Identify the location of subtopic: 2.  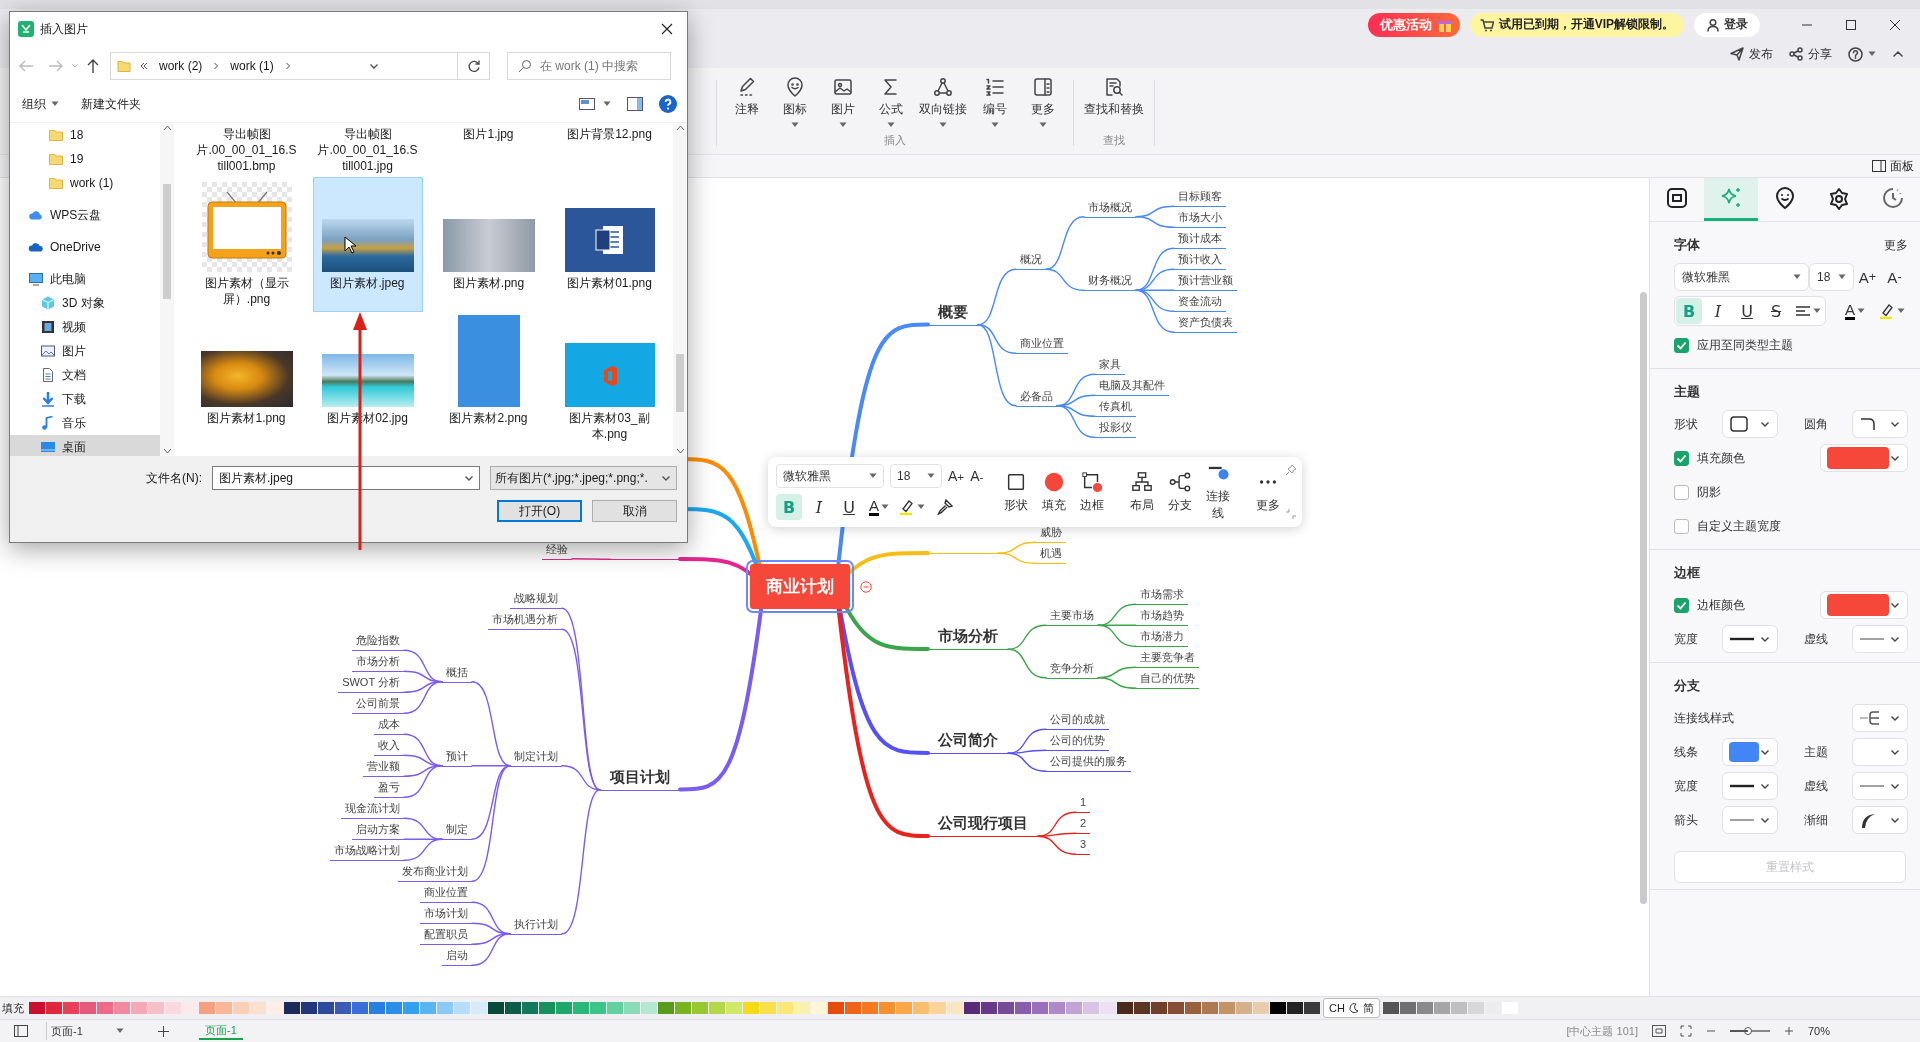
(1083, 824).